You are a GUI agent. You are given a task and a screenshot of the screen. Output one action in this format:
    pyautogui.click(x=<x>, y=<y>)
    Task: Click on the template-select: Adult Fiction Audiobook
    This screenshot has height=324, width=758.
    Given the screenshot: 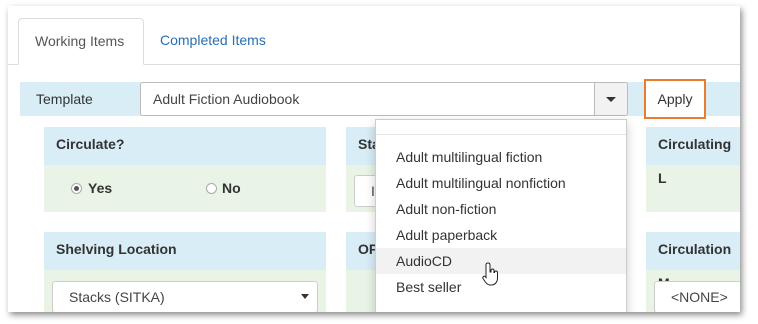 What is the action you would take?
    pyautogui.click(x=384, y=99)
    